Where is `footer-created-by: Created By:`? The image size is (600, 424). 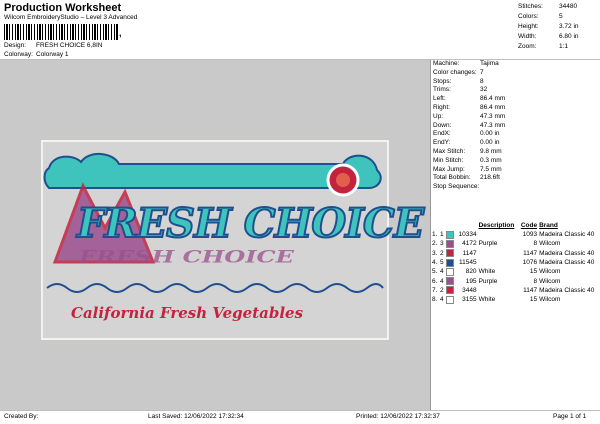
footer-created-by: Created By: is located at coordinates (21, 416).